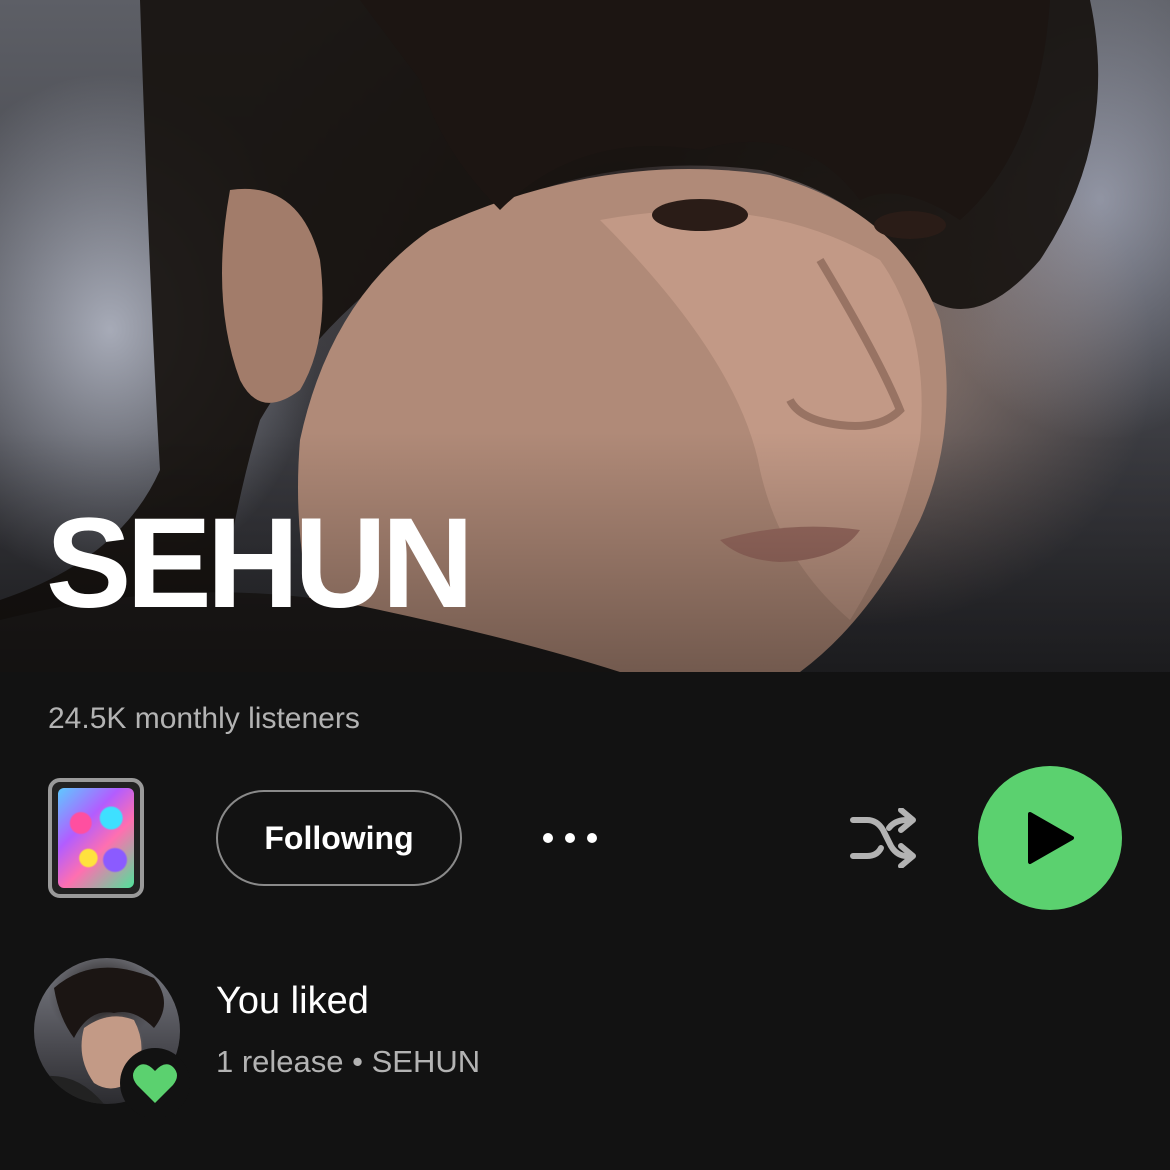 This screenshot has height=1170, width=1170. What do you see at coordinates (584, 1037) in the screenshot?
I see `liked-releases-row: You liked 1 release • SEHUN` at bounding box center [584, 1037].